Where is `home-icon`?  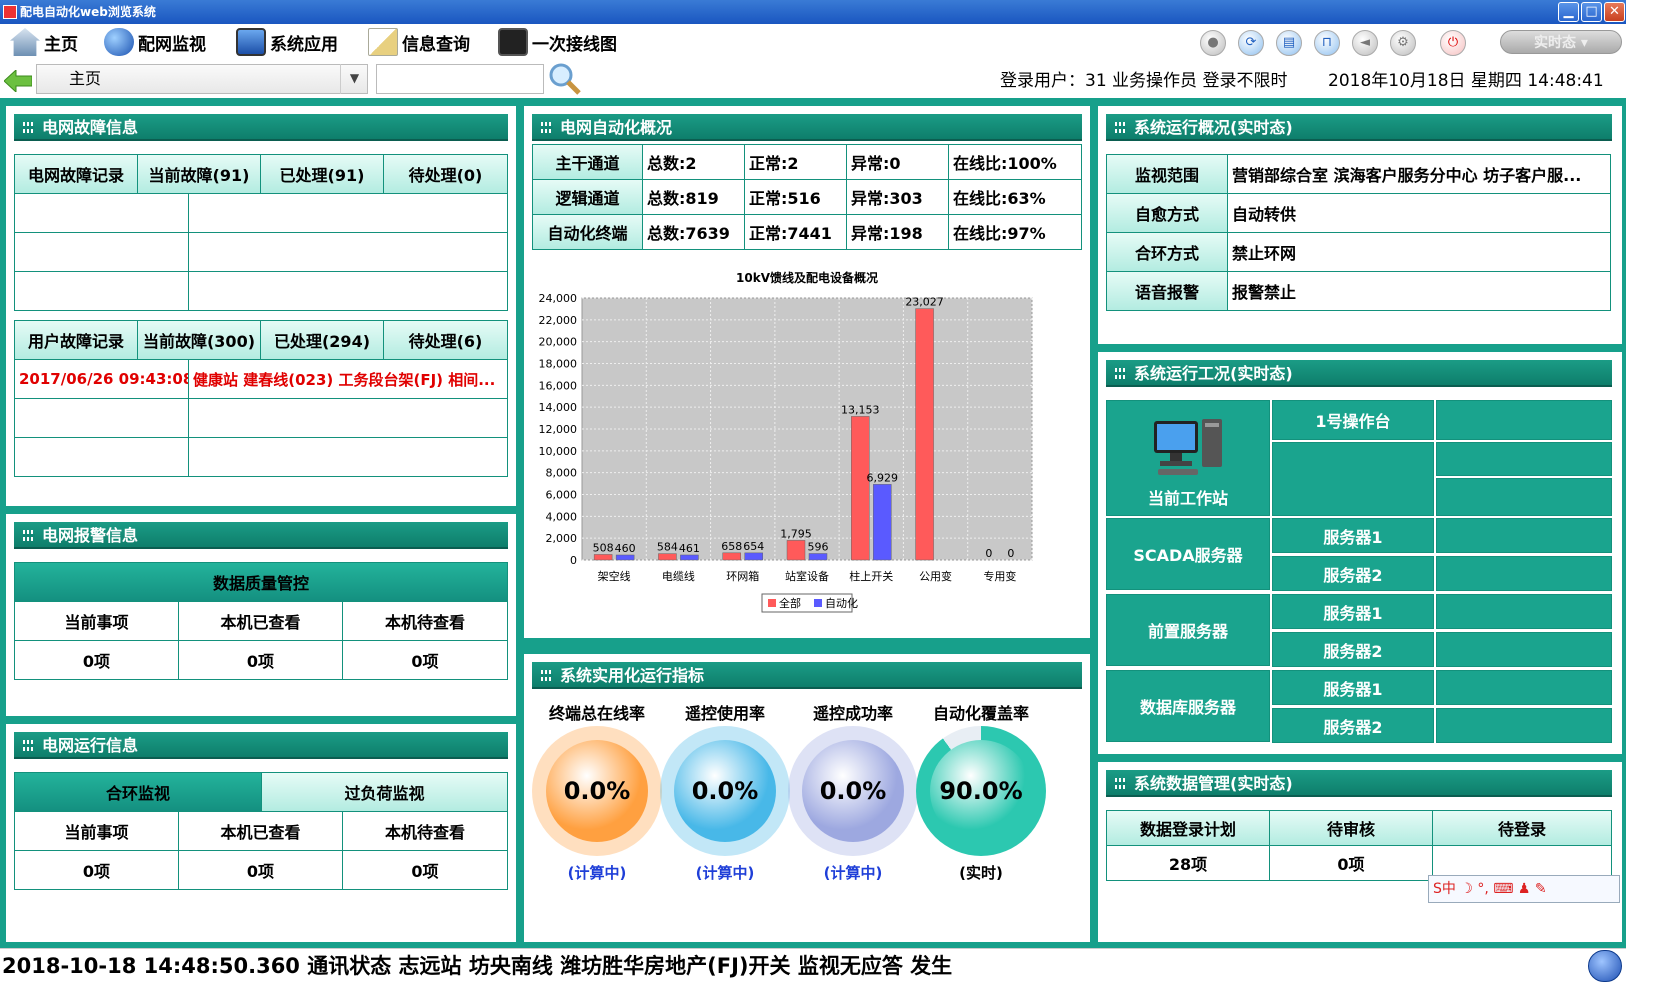 home-icon is located at coordinates (1605, 966).